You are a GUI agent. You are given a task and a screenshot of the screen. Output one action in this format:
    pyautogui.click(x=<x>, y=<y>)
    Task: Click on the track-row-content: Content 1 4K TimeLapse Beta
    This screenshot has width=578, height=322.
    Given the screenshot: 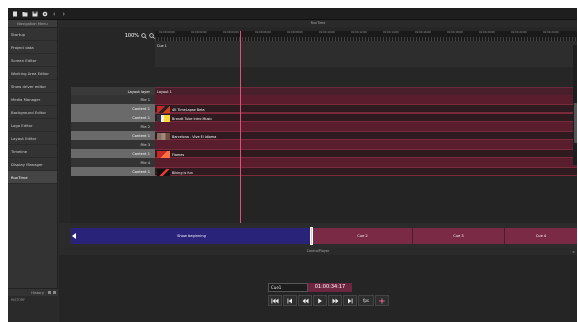 What is the action you would take?
    pyautogui.click(x=324, y=109)
    